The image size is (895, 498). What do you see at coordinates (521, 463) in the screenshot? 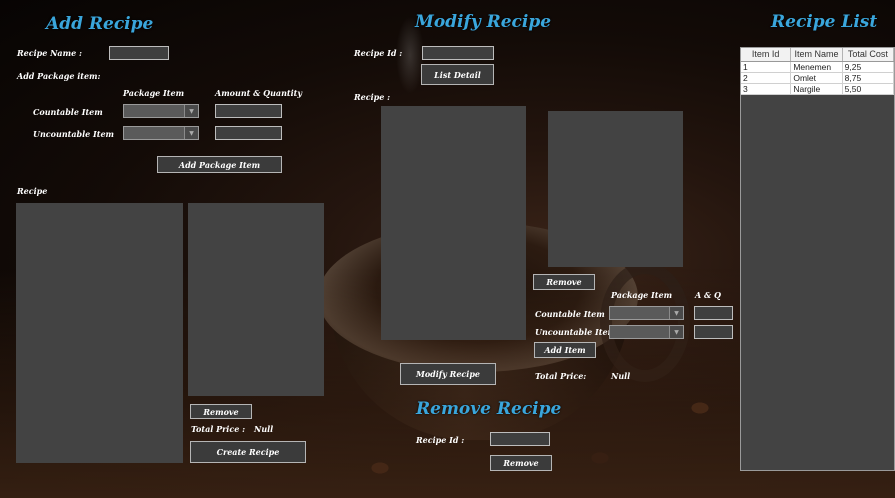
I see `remove-recipe-button: Remove` at bounding box center [521, 463].